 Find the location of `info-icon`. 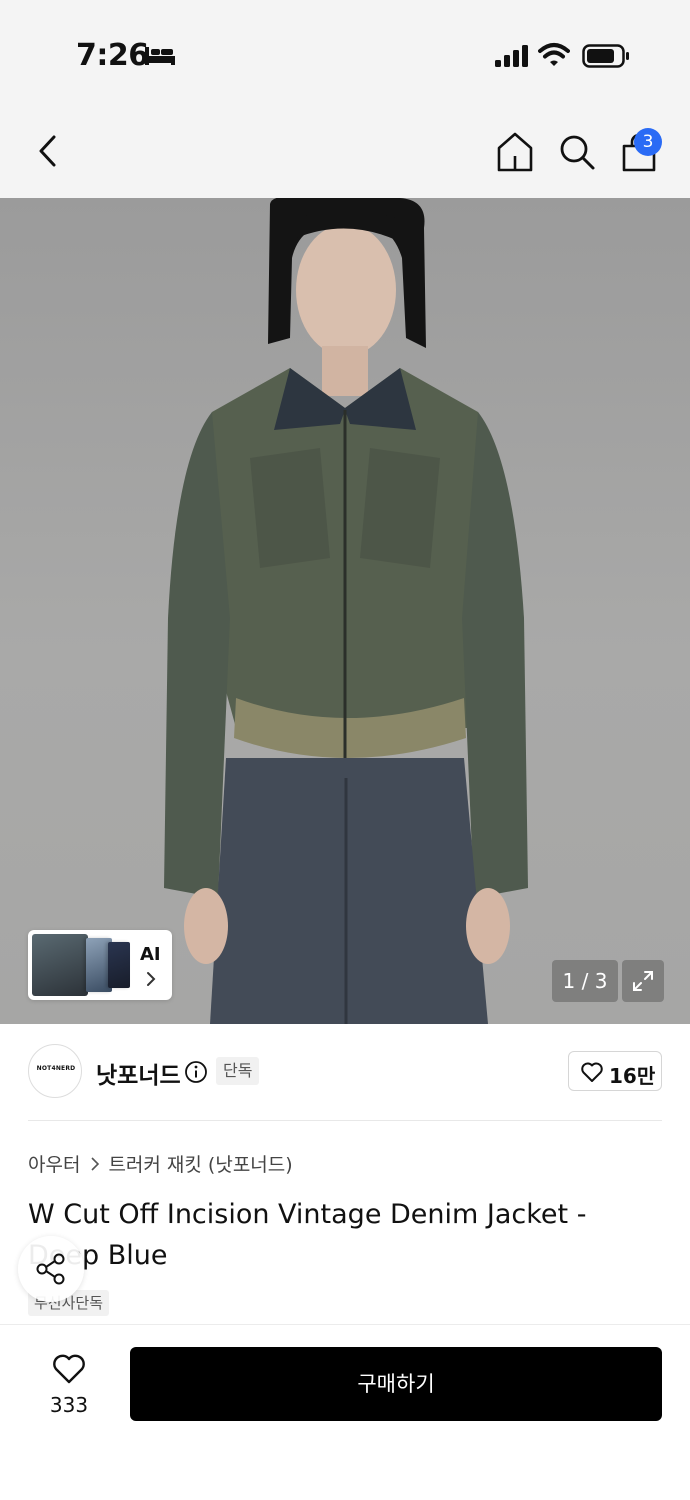

info-icon is located at coordinates (196, 1072).